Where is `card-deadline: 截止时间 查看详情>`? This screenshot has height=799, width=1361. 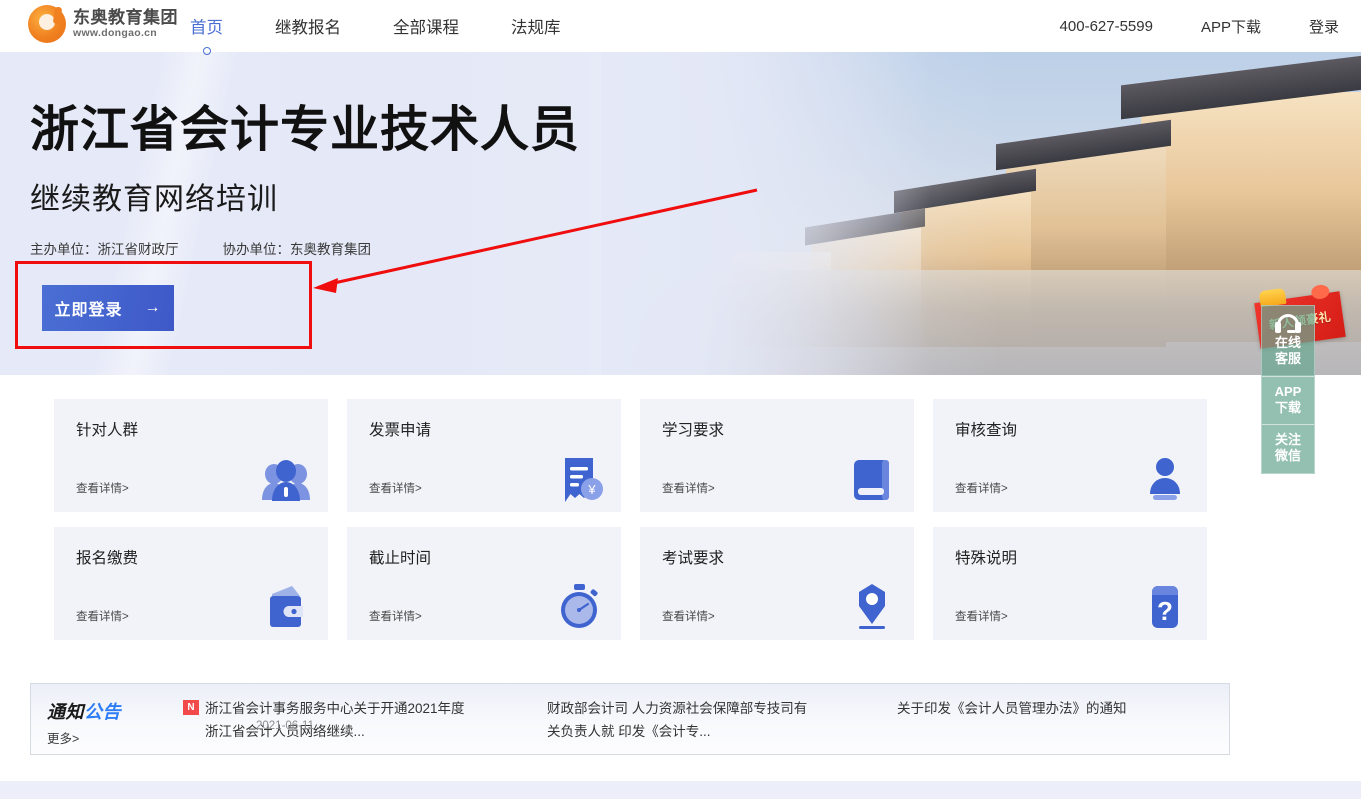
card-deadline: 截止时间 查看详情> is located at coordinates (484, 583).